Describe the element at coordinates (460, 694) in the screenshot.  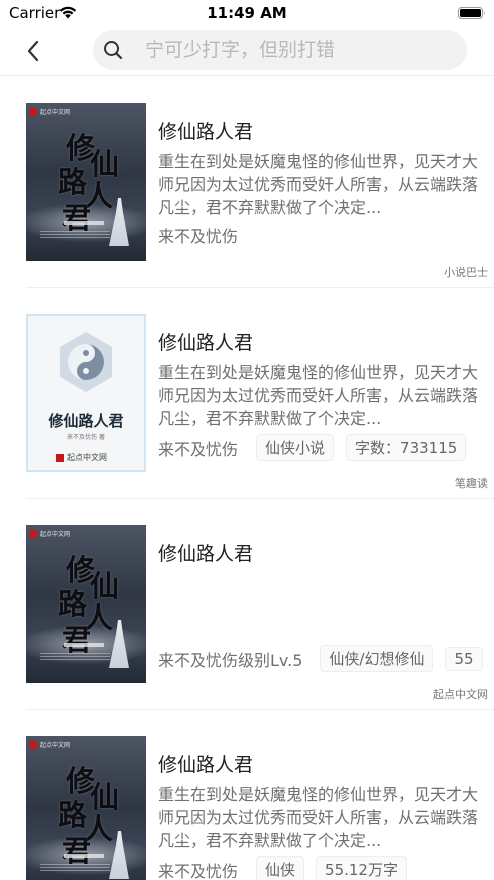
I see `book-source: 起点中文网` at that location.